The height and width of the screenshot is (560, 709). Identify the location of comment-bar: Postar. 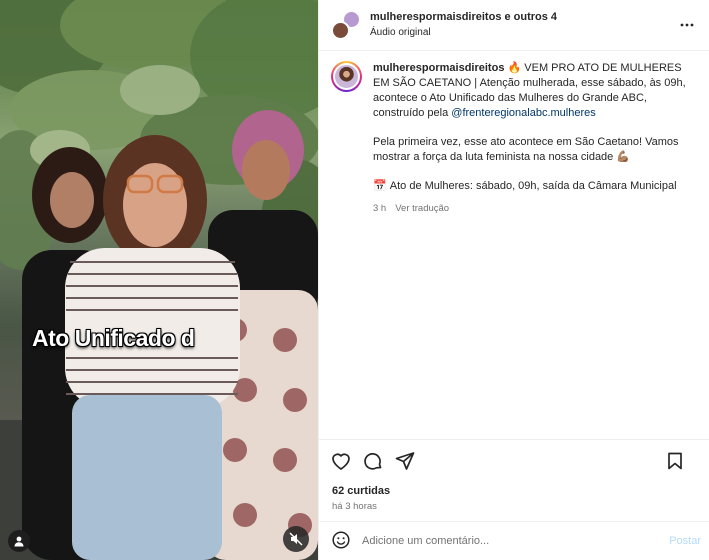
(514, 540).